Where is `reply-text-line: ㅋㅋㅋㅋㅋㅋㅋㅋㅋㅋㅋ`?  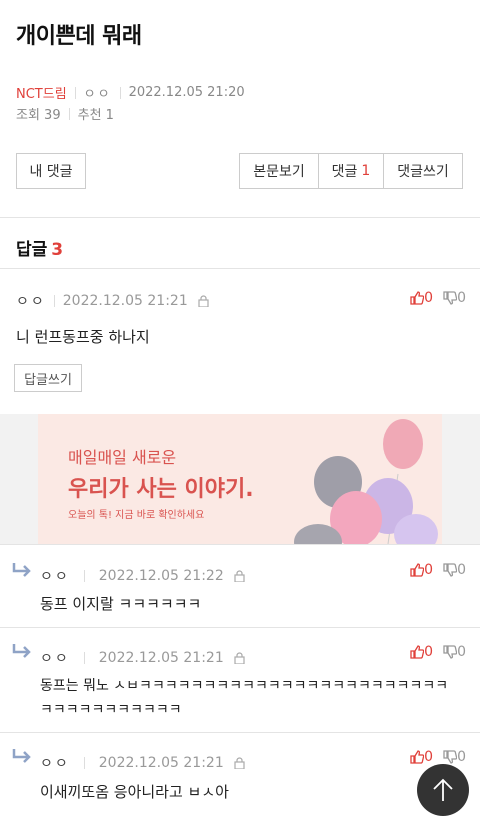
reply-text-line: ㅋㅋㅋㅋㅋㅋㅋㅋㅋㅋㅋ is located at coordinates (111, 710).